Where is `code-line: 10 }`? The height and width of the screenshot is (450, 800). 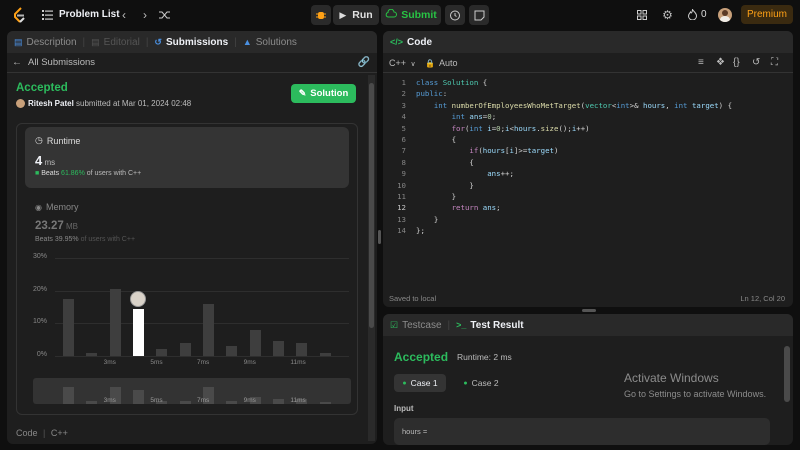
code-line: 10 } is located at coordinates (588, 185).